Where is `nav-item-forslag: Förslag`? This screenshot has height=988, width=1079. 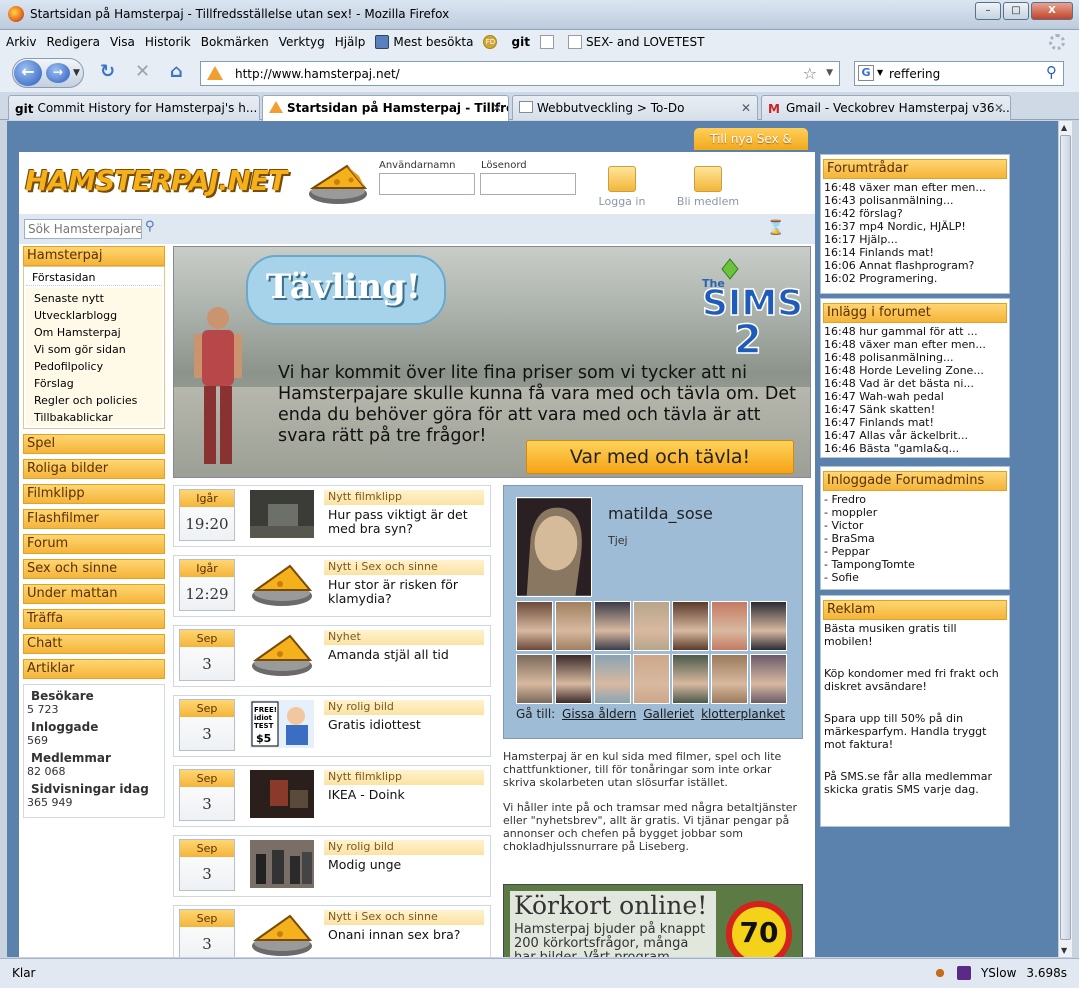
nav-item-forslag: Förslag is located at coordinates (94, 383).